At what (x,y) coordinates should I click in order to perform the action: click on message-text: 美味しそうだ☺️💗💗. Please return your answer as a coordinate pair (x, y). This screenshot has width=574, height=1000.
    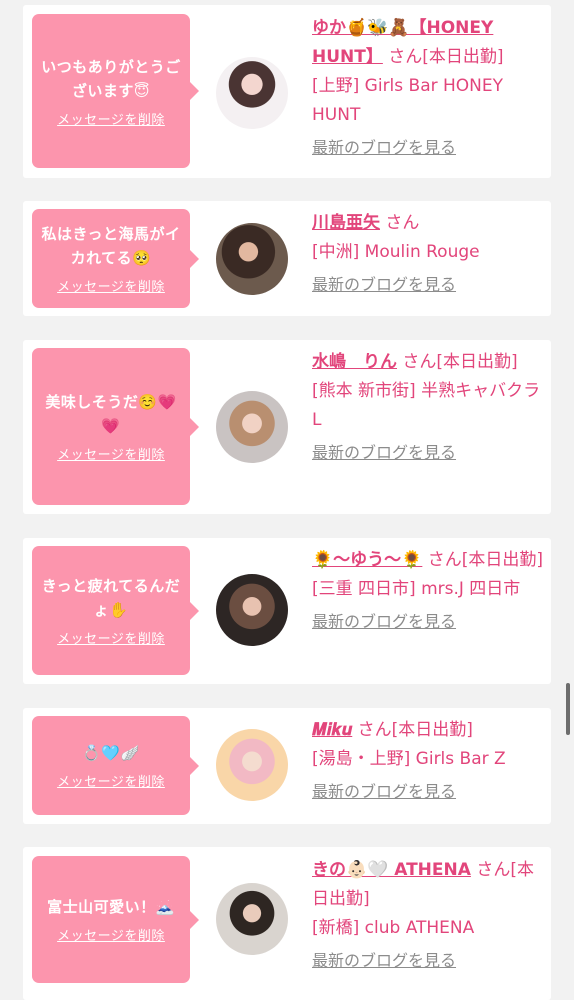
    Looking at the image, I should click on (111, 414).